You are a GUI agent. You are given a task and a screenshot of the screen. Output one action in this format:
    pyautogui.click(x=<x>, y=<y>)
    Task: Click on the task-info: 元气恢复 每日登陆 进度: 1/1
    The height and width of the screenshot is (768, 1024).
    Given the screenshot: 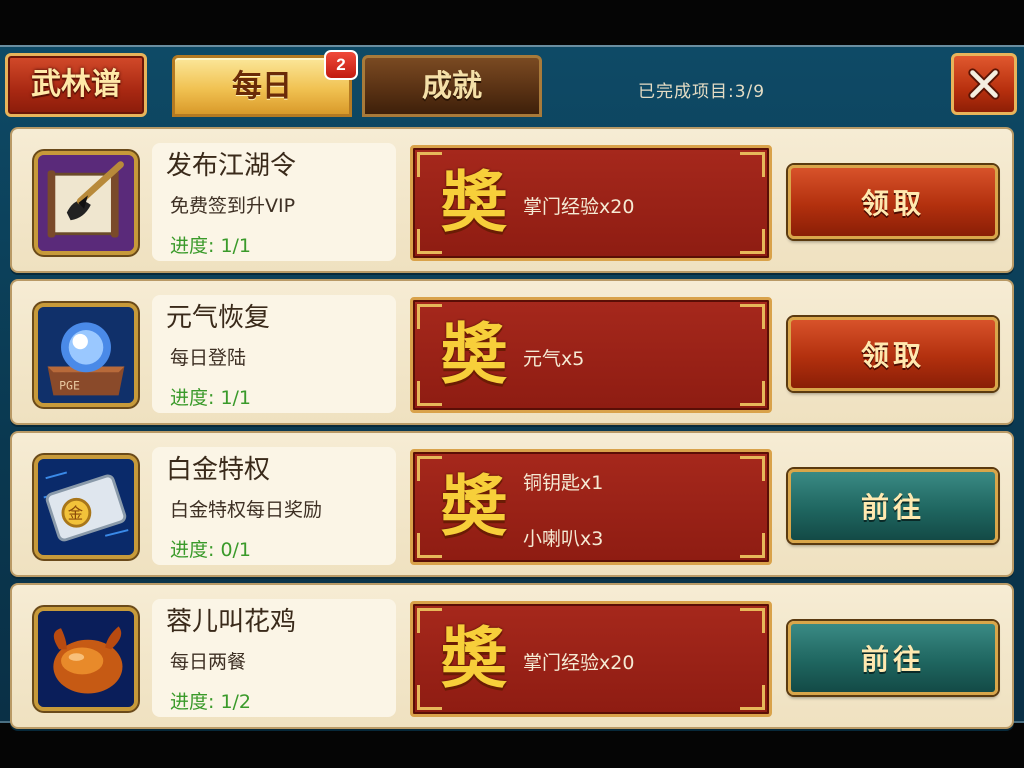 What is the action you would take?
    pyautogui.click(x=274, y=354)
    